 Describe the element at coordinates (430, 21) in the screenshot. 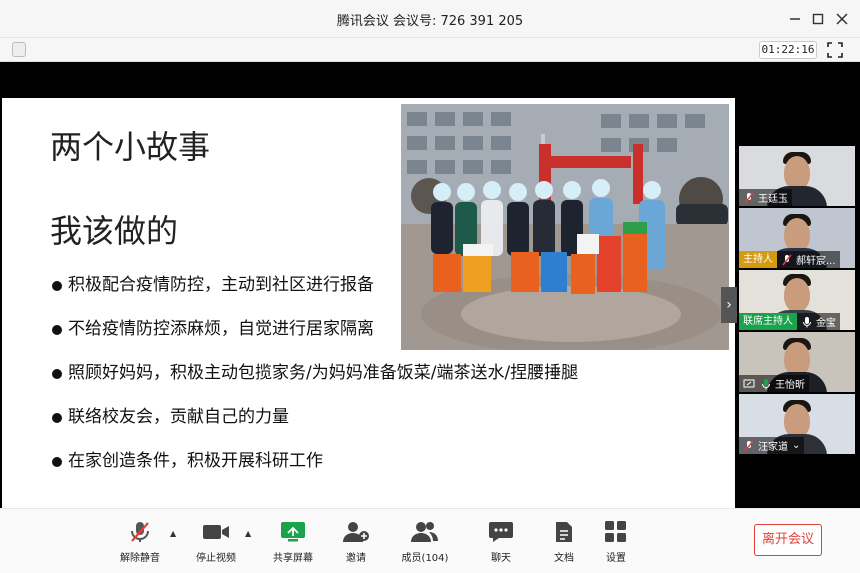

I see `window-title: 腾讯会议 会议号: 726 391 205` at that location.